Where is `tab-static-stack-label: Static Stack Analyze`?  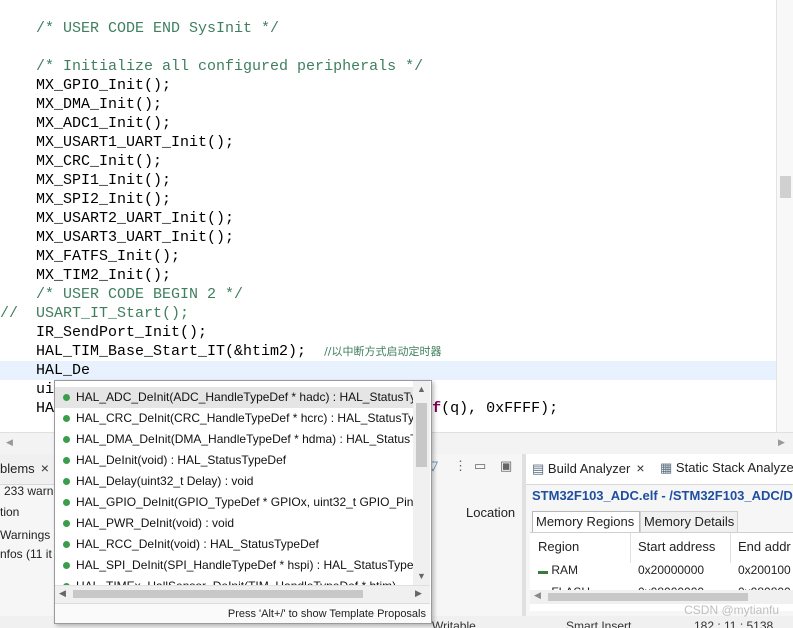
tab-static-stack-label: Static Stack Analyze is located at coordinates (734, 467).